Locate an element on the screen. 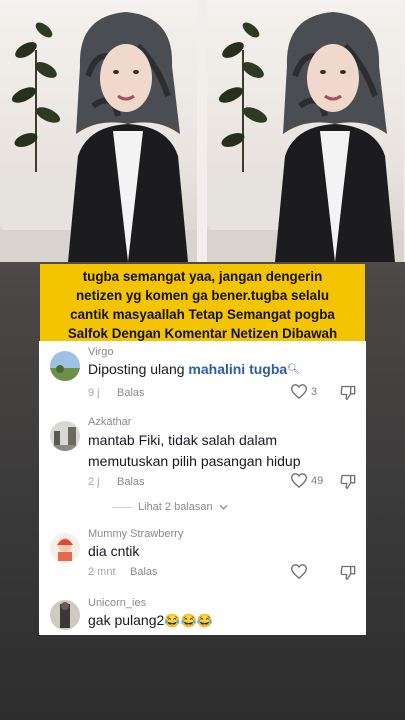  comment-time: 2 j is located at coordinates (94, 482).